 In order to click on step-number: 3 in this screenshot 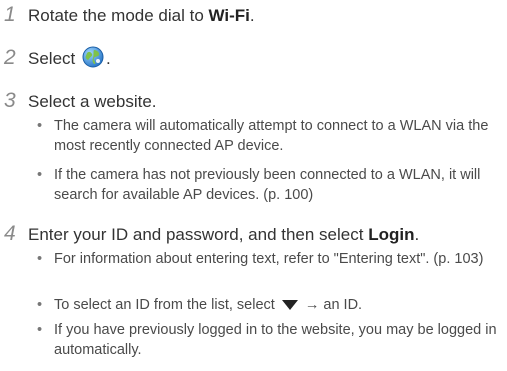, I will do `click(10, 100)`.